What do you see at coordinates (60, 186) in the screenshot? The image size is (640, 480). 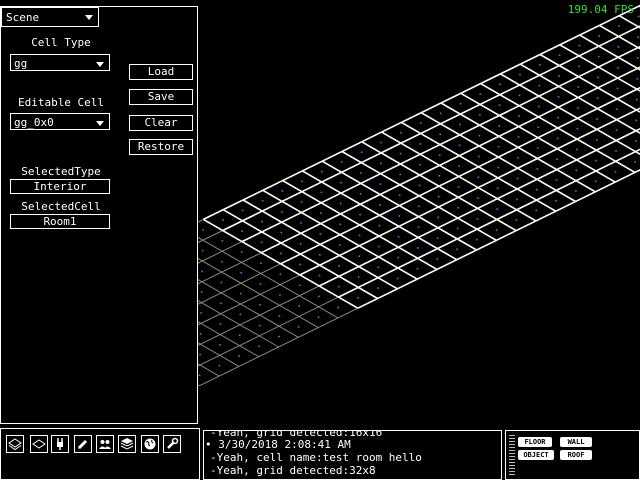 I see `selected-type-value: Interior` at bounding box center [60, 186].